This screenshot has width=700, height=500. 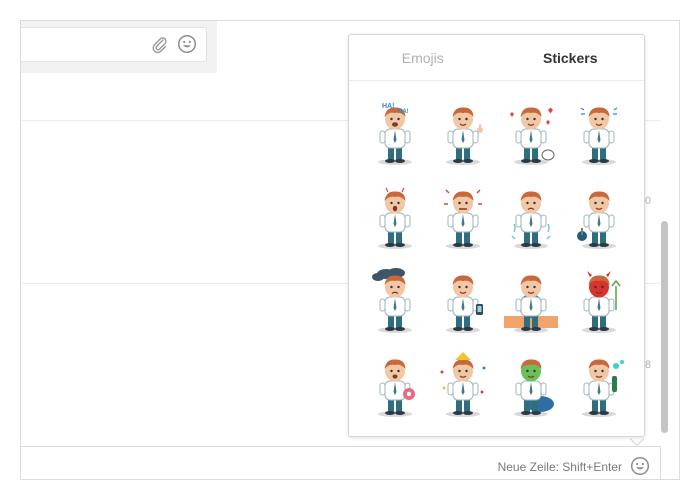 What do you see at coordinates (114, 44) in the screenshot?
I see `message-input-top` at bounding box center [114, 44].